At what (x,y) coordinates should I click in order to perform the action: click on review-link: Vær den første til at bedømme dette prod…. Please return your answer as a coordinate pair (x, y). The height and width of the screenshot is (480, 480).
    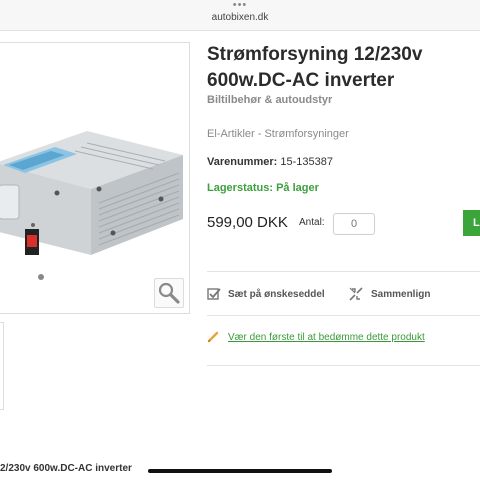
    Looking at the image, I should click on (326, 337).